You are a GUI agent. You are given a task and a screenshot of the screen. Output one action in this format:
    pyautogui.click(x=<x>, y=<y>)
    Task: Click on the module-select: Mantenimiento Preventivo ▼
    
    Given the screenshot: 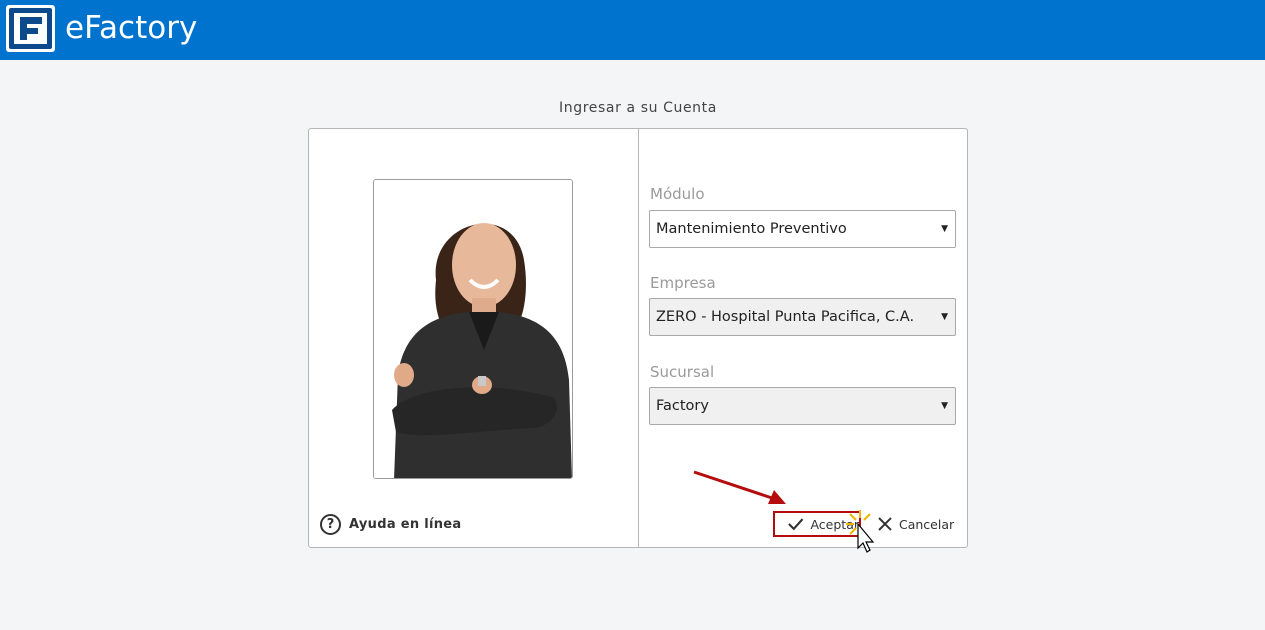 What is the action you would take?
    pyautogui.click(x=802, y=229)
    